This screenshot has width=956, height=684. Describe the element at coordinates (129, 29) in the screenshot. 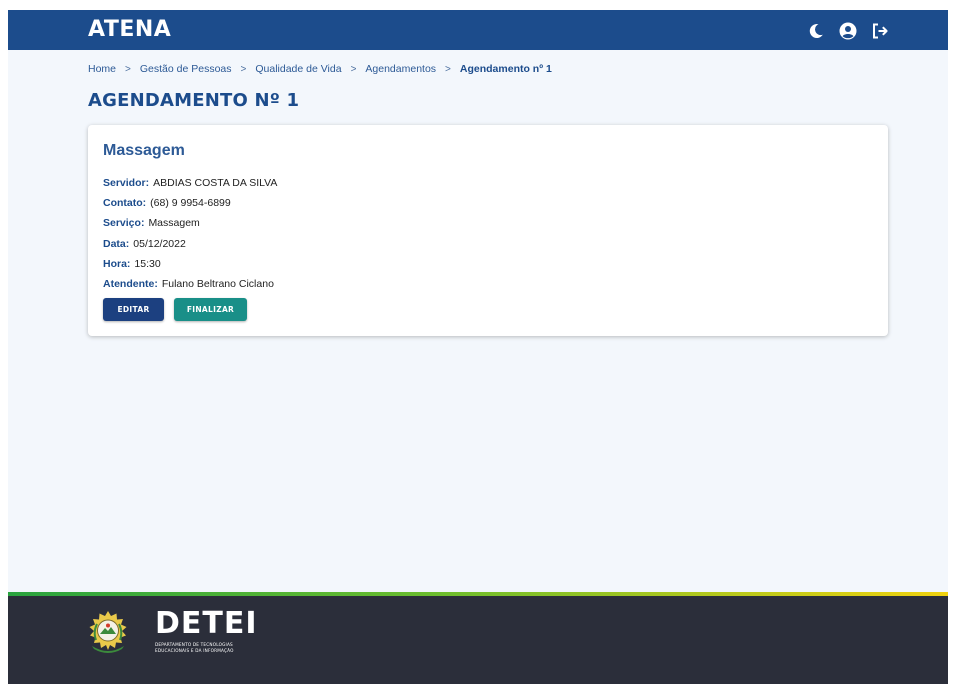

I see `app-brand: ATENA` at that location.